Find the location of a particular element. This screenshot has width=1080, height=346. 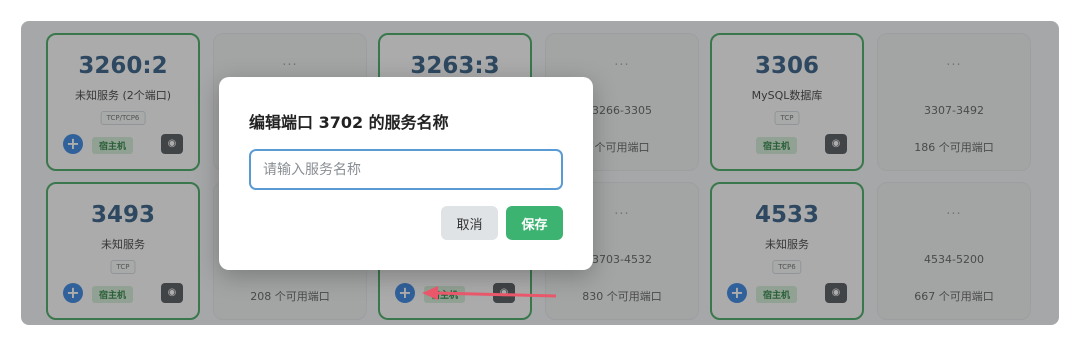

dialog-title: 编辑端口 3702 的服务名称 is located at coordinates (349, 122).